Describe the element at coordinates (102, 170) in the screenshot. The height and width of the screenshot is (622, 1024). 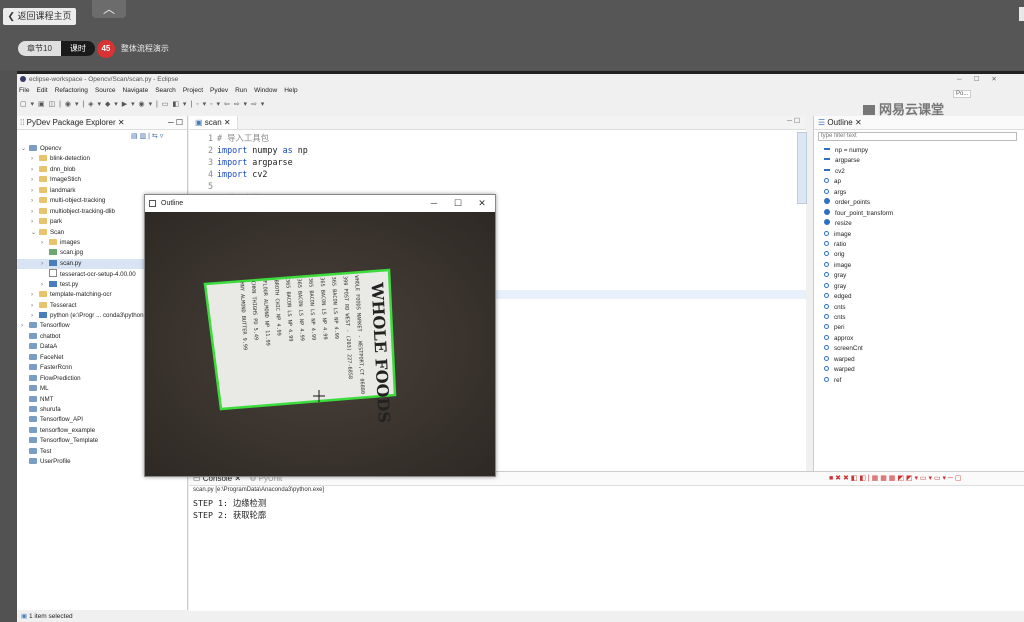
I see `tree-item: › dnn_blob` at that location.